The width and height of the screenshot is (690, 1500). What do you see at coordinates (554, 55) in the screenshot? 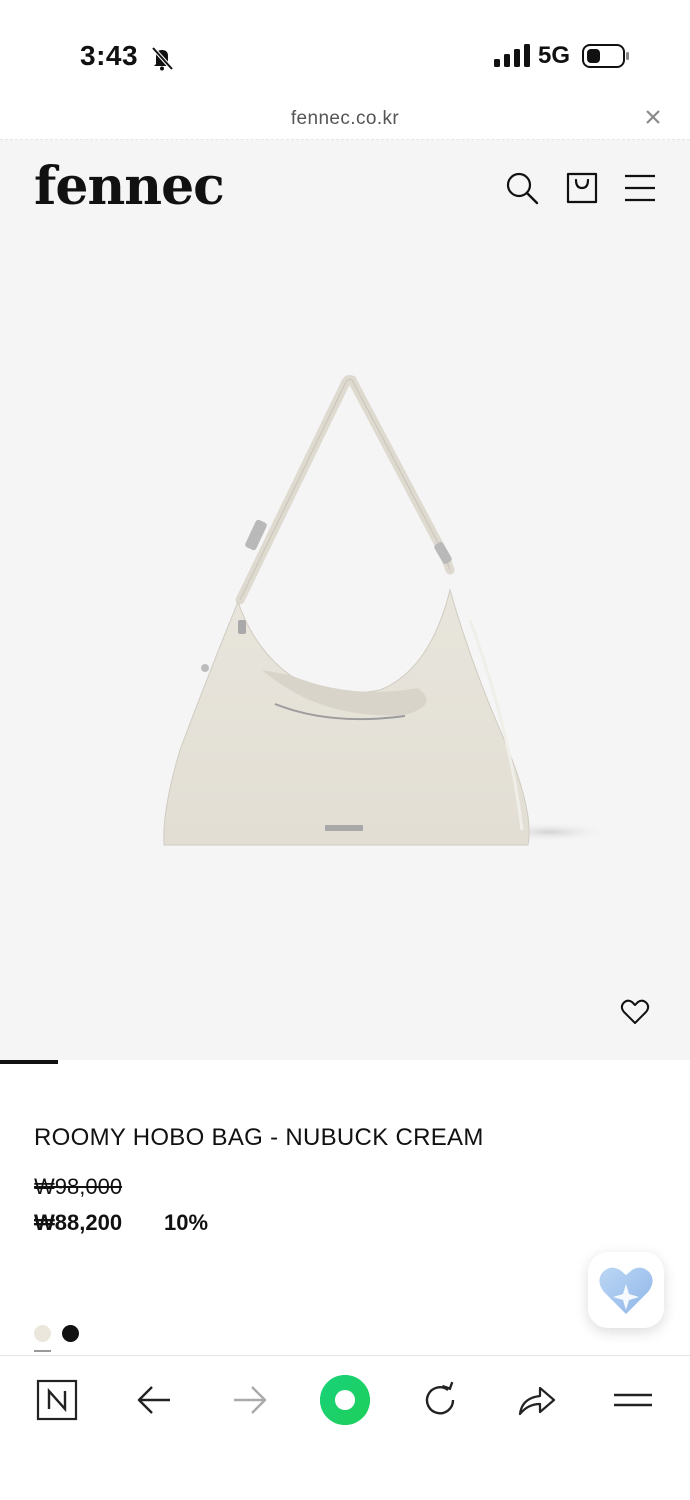
I see `network-label: 5G` at bounding box center [554, 55].